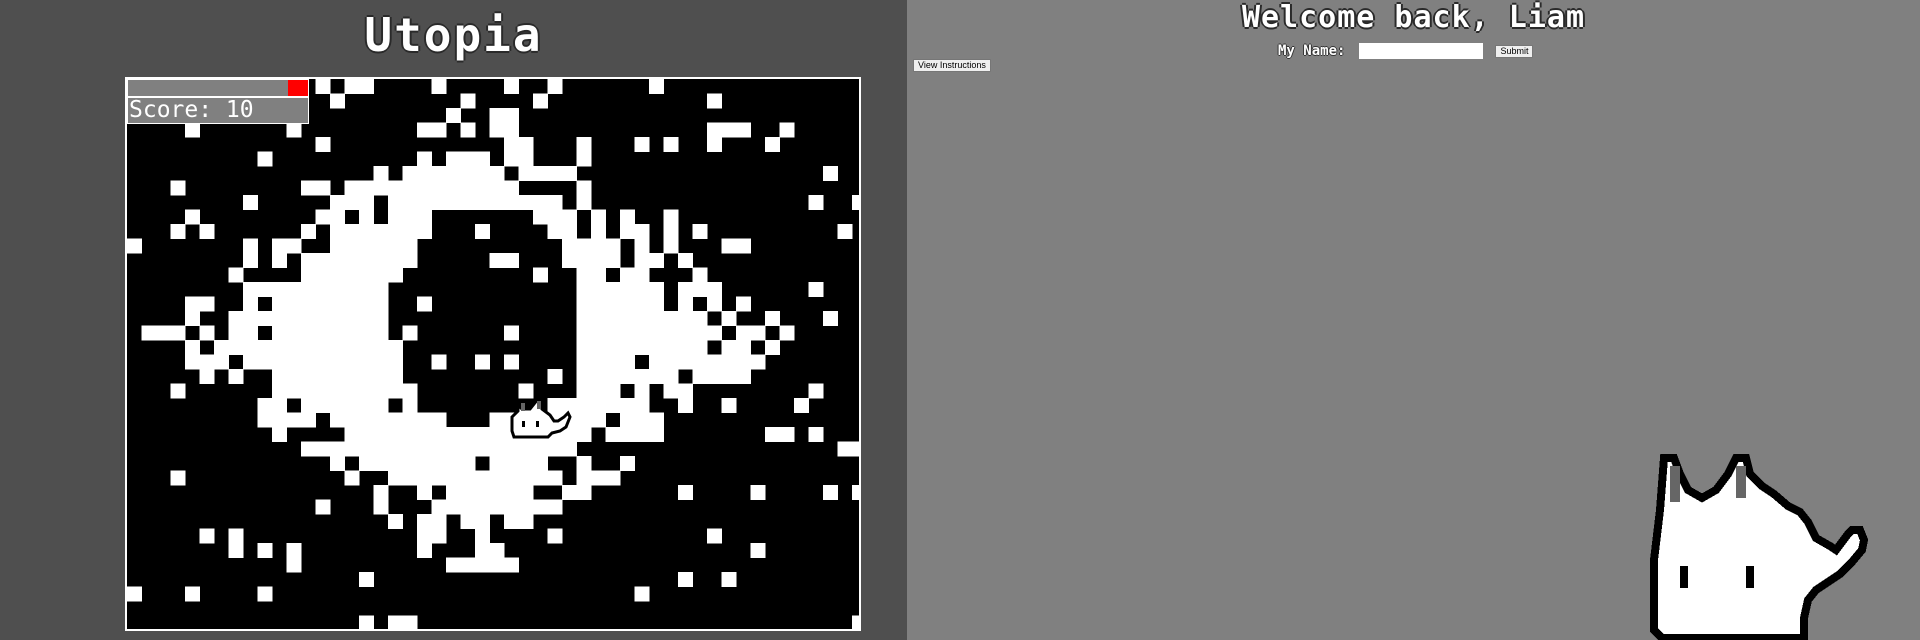 The image size is (1920, 640). I want to click on name-input, so click(1421, 51).